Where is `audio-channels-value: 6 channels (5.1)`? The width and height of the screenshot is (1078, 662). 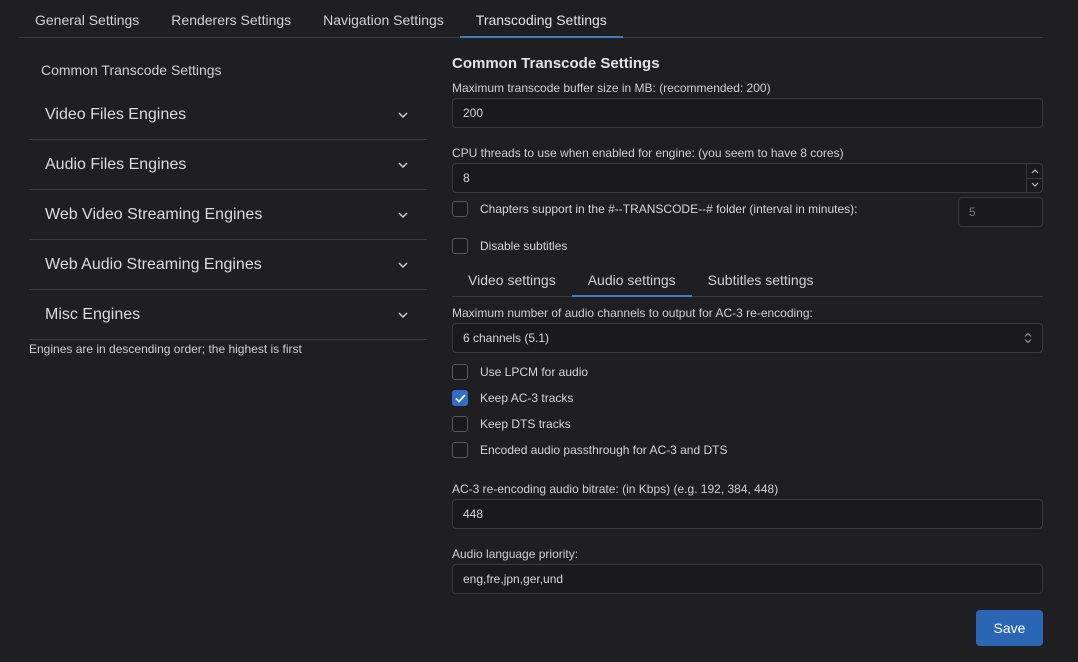
audio-channels-value: 6 channels (5.1) is located at coordinates (506, 338).